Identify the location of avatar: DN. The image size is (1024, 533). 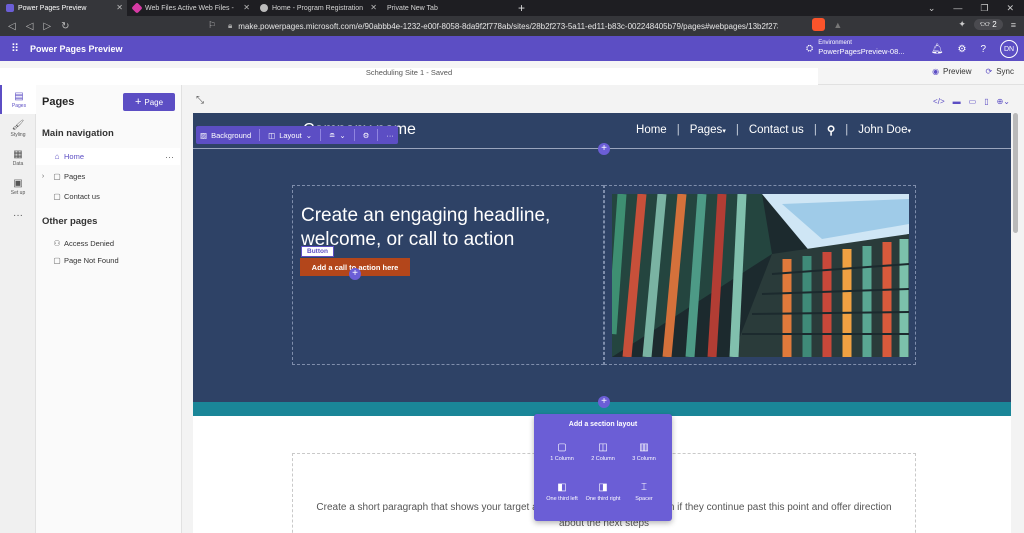
(1009, 49).